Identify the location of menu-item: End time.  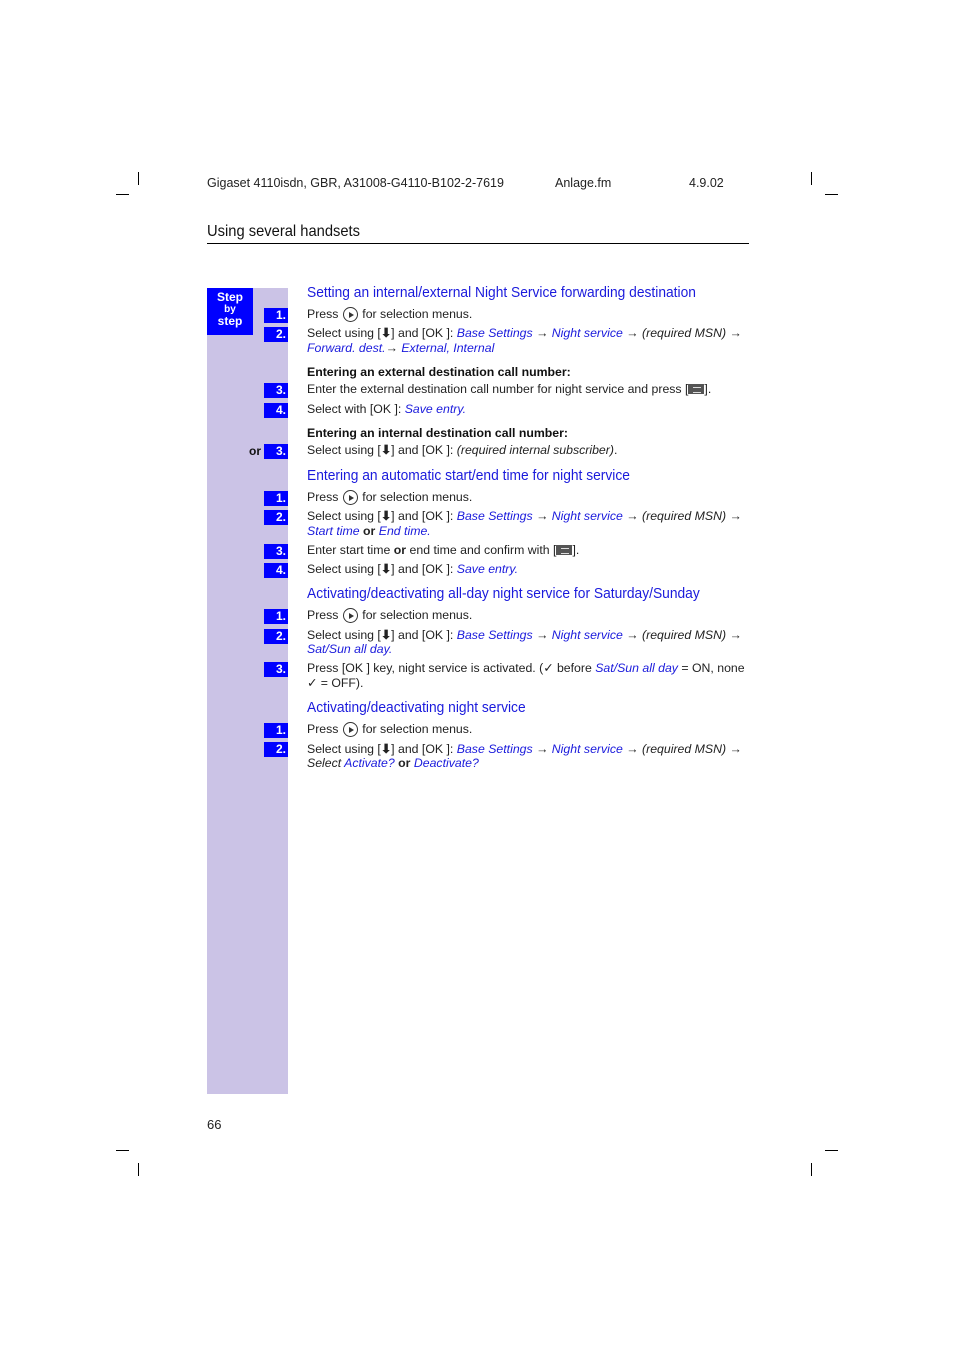
(403, 531).